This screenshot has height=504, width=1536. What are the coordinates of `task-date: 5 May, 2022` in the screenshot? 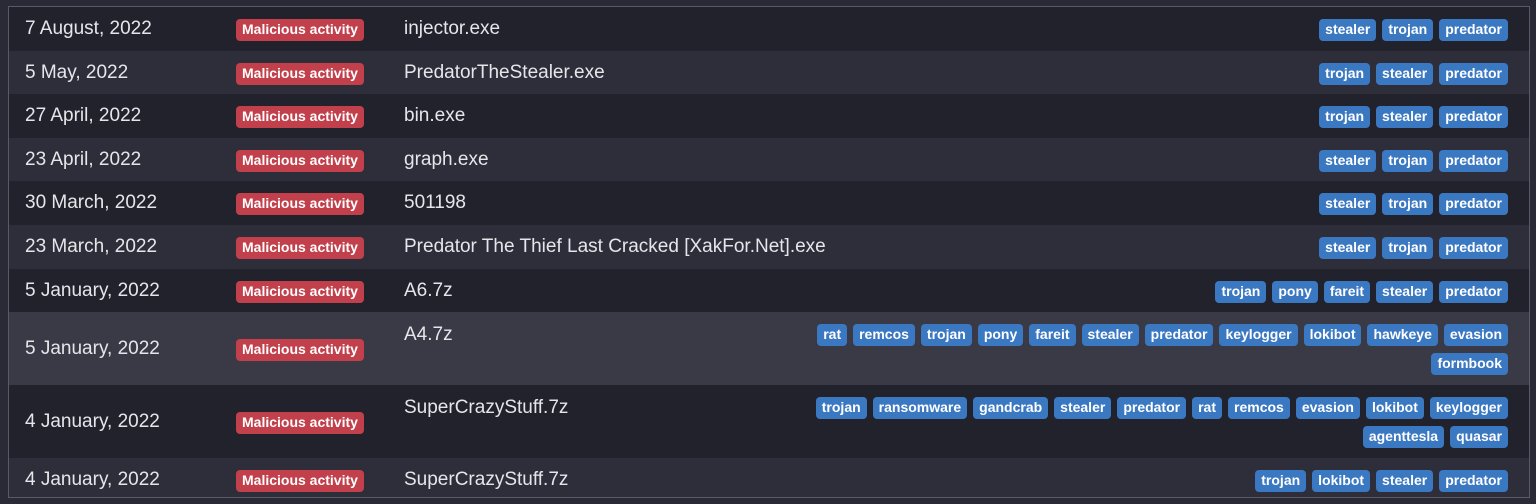 It's located at (77, 72).